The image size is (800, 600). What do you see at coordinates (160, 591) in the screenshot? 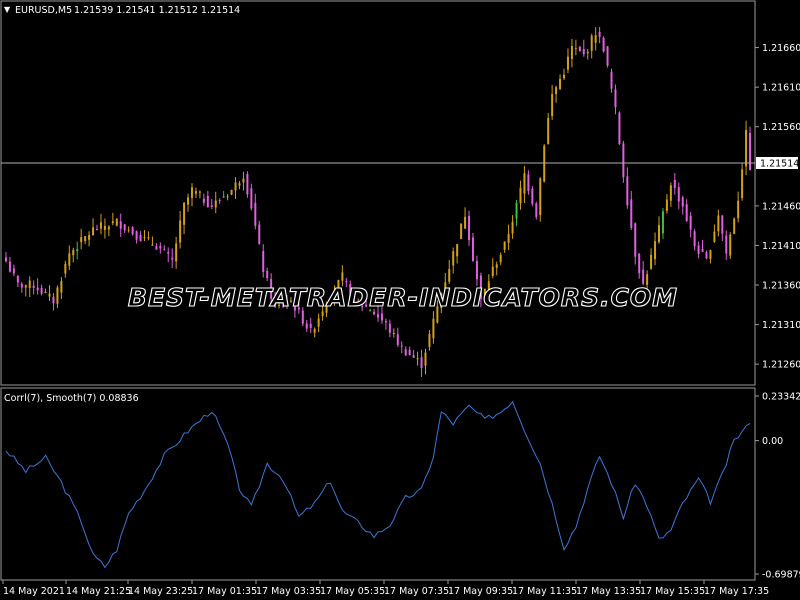
I see `time-tick-label: 14 May 23:25` at bounding box center [160, 591].